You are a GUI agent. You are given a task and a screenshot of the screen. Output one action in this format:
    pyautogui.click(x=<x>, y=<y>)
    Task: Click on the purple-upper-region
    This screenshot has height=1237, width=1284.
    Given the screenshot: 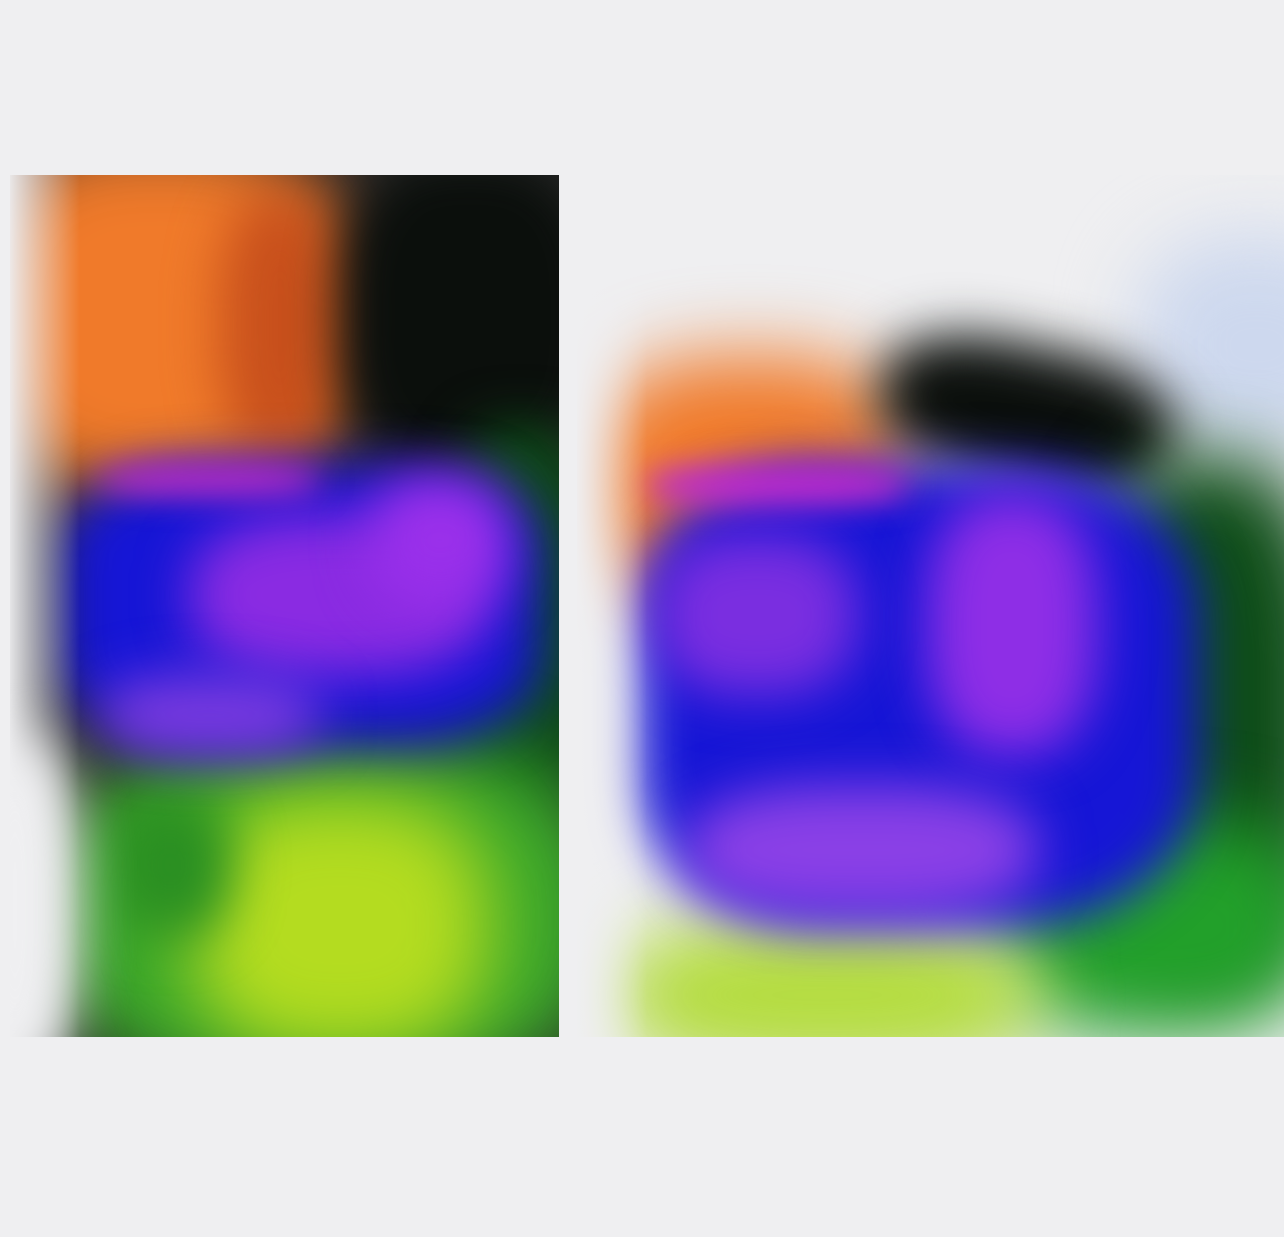 What is the action you would take?
    pyautogui.click(x=440, y=540)
    